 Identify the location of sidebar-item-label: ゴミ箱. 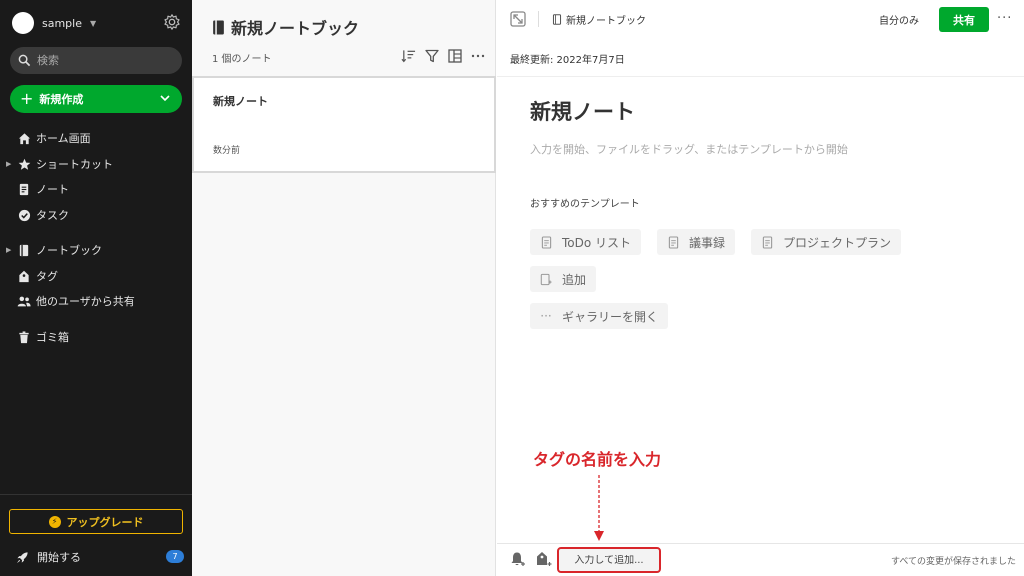
(52, 337).